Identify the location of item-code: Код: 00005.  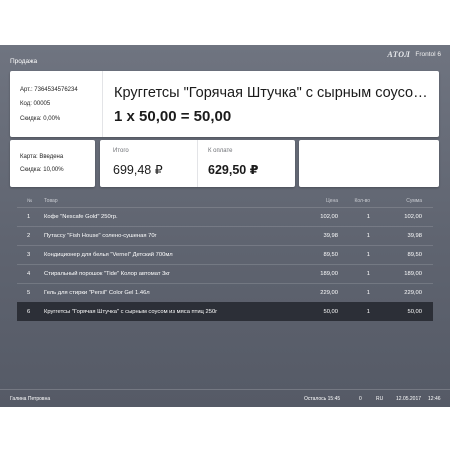
(35, 104).